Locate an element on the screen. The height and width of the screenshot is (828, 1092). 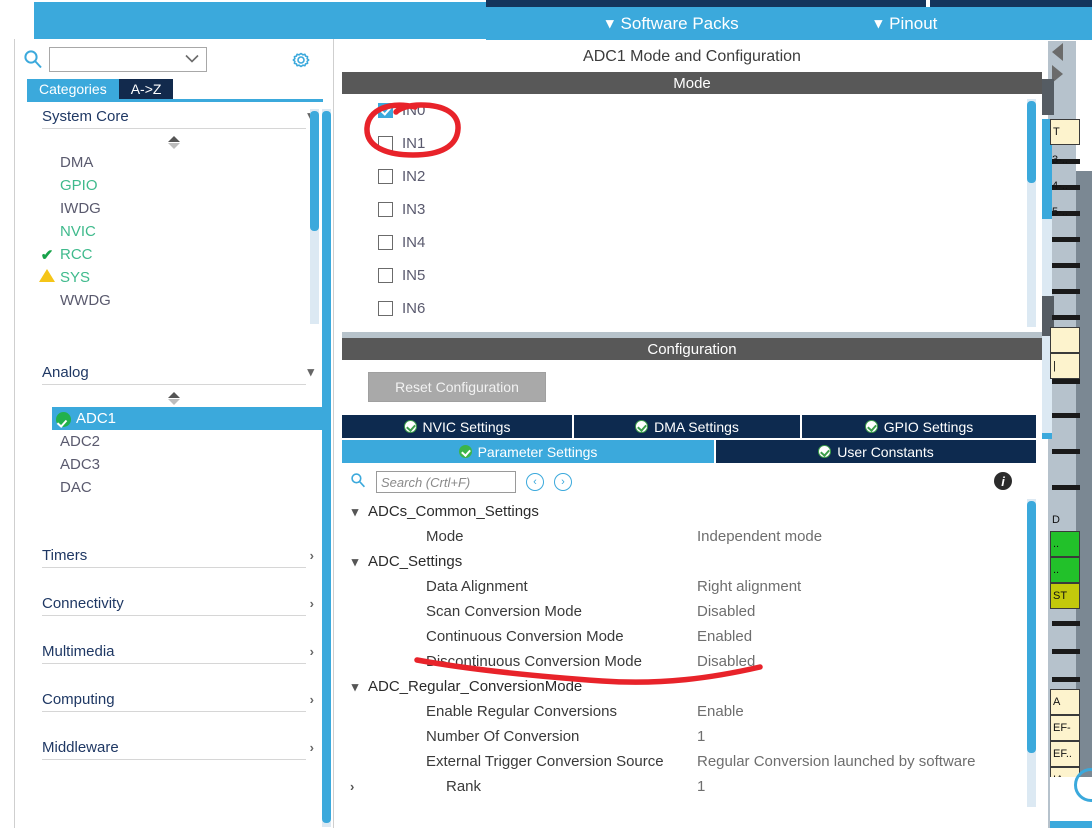
gear-icon is located at coordinates (301, 62).